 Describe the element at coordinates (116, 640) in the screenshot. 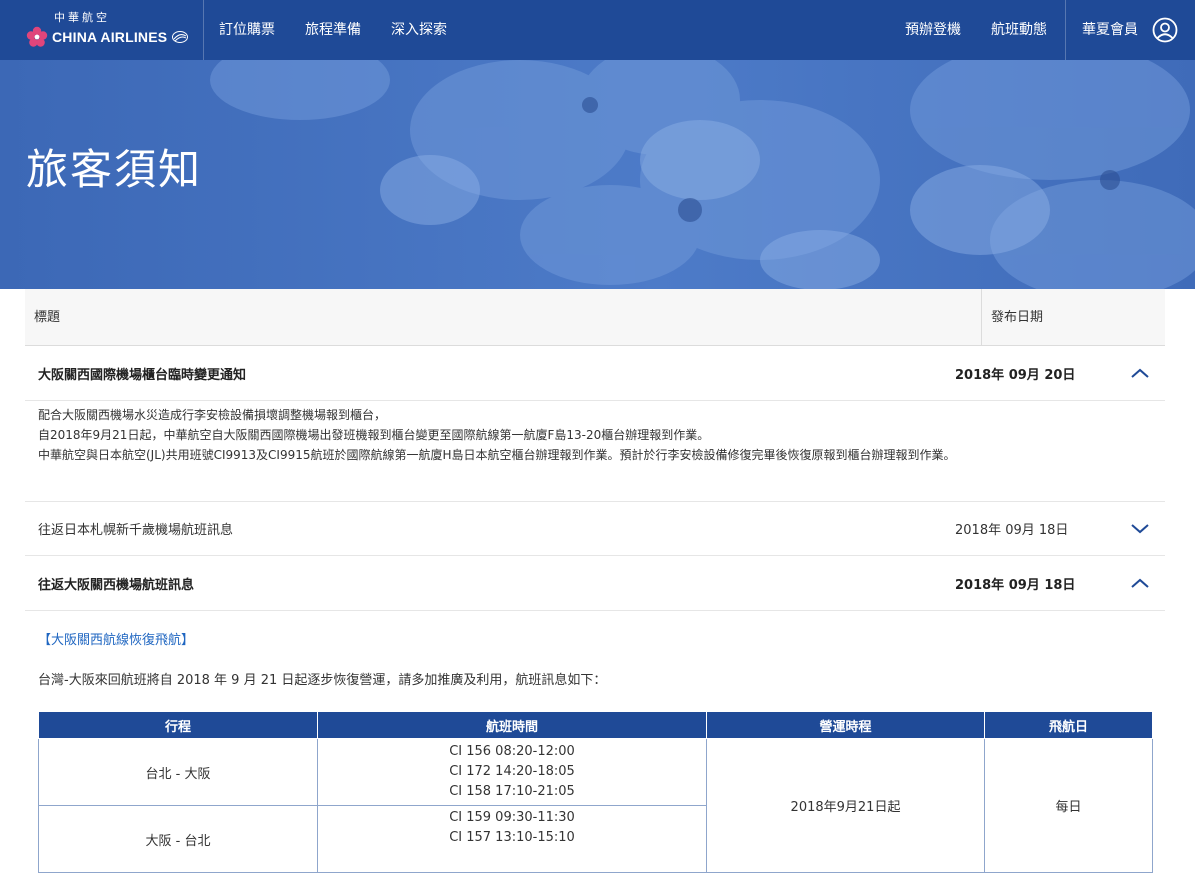

I see `notice-subheading: 【大阪關西航線恢復飛航】` at that location.